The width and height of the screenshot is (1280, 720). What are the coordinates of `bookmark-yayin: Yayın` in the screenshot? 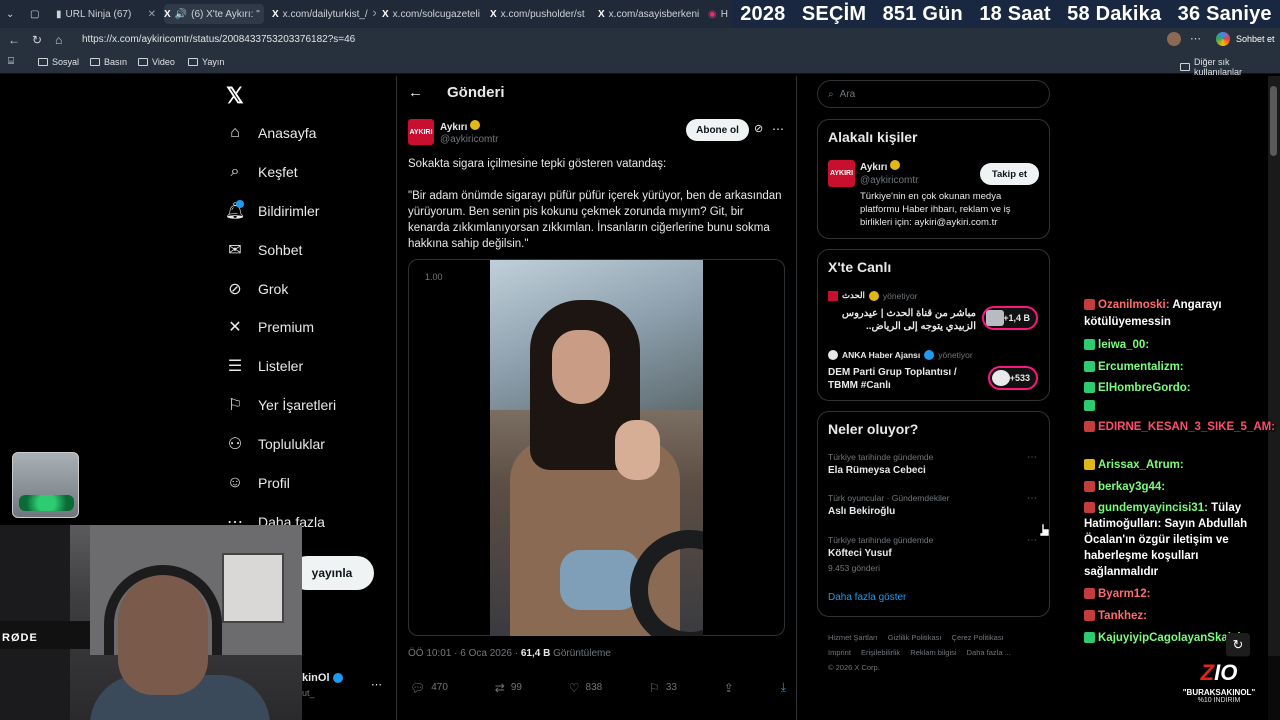 It's located at (206, 62).